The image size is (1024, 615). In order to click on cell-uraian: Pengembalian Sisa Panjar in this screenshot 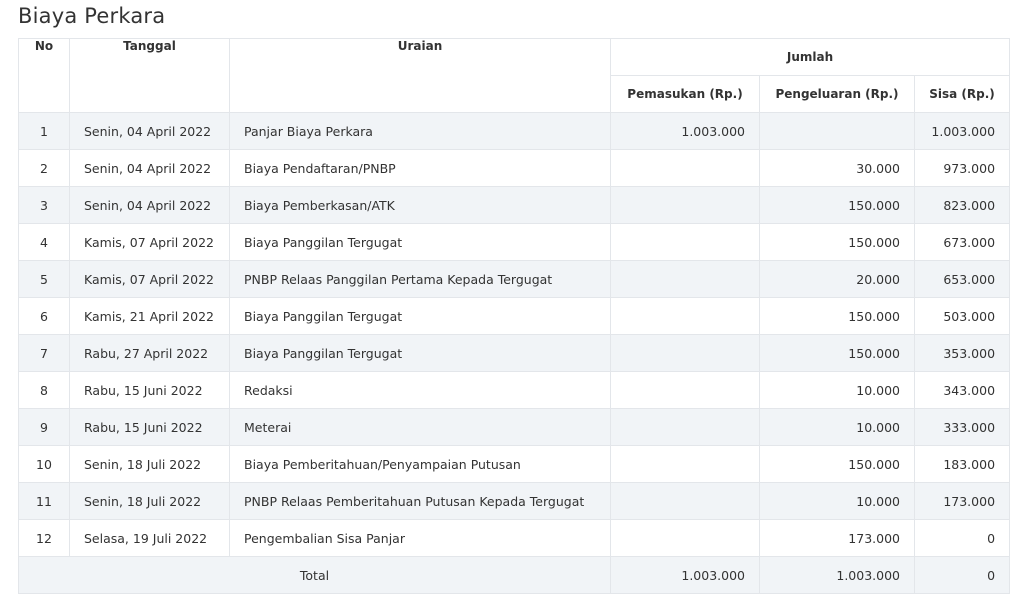, I will do `click(420, 538)`.